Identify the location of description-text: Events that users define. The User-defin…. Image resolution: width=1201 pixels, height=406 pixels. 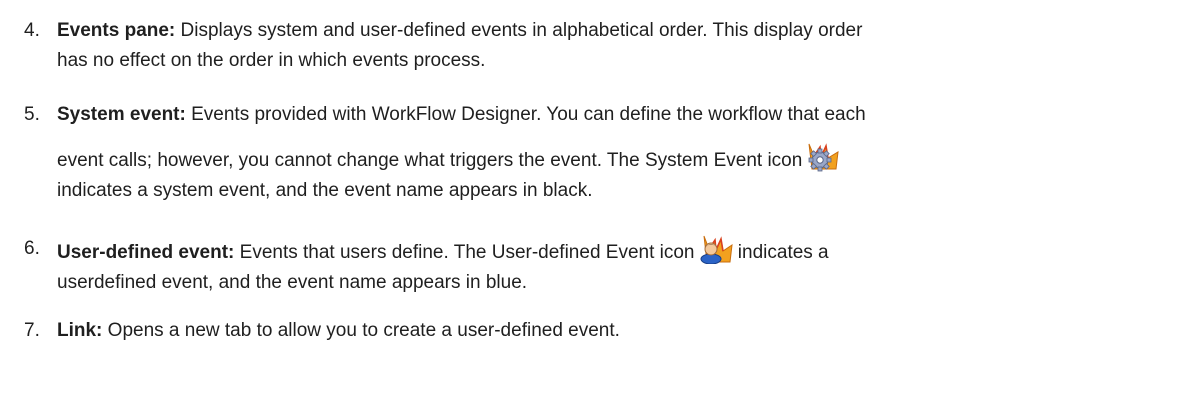
(464, 252).